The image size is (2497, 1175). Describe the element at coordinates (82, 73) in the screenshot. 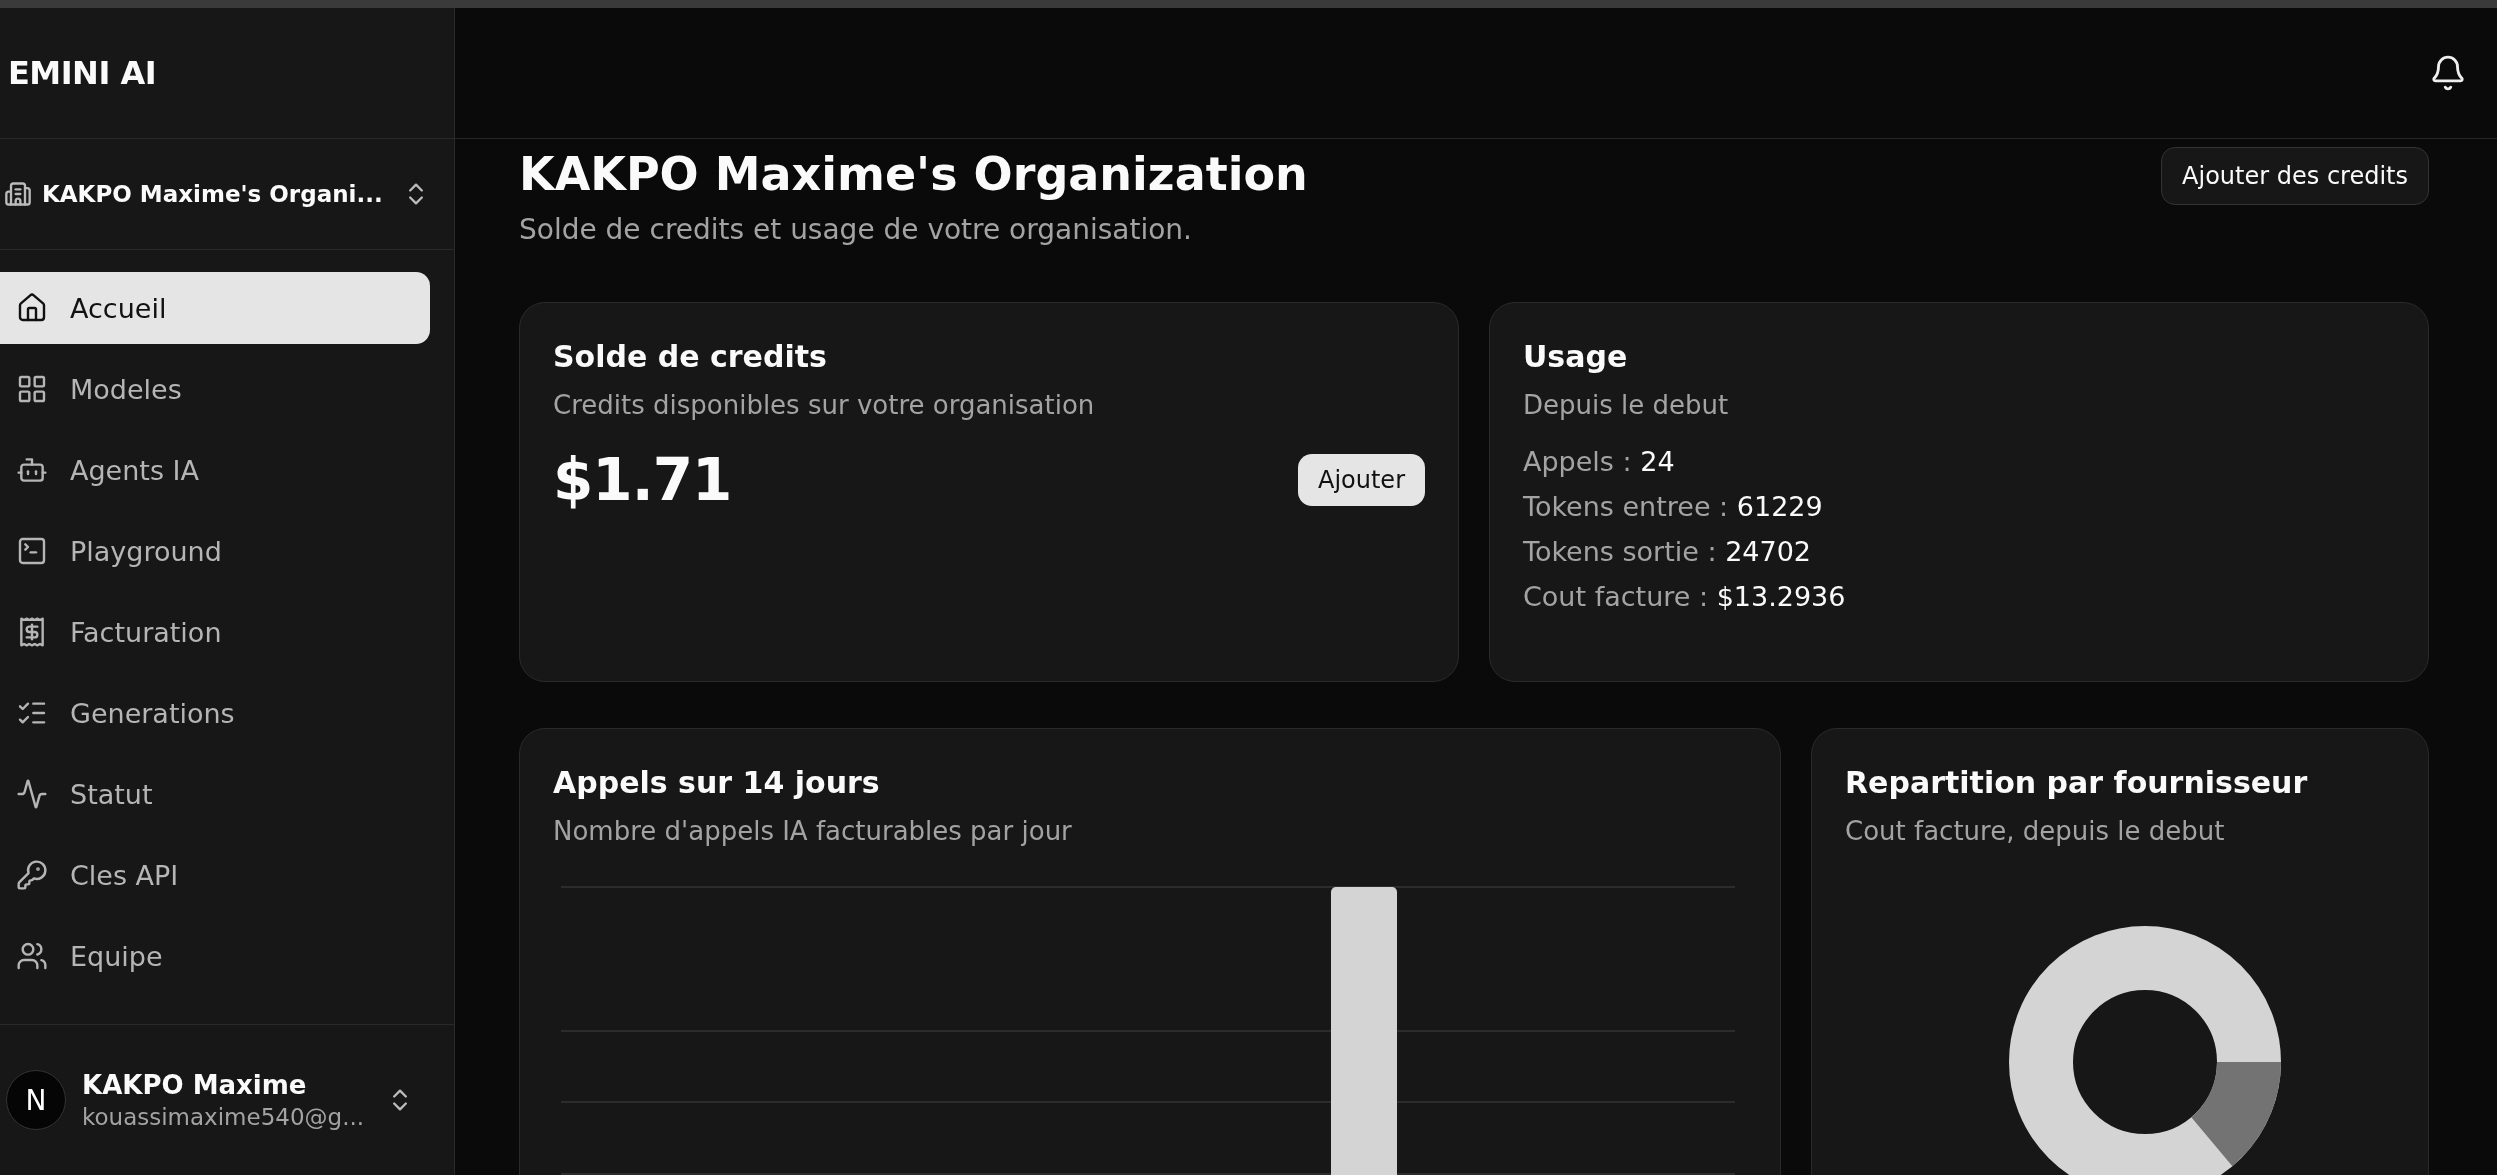

I see `app-logo: EMINI AI` at that location.